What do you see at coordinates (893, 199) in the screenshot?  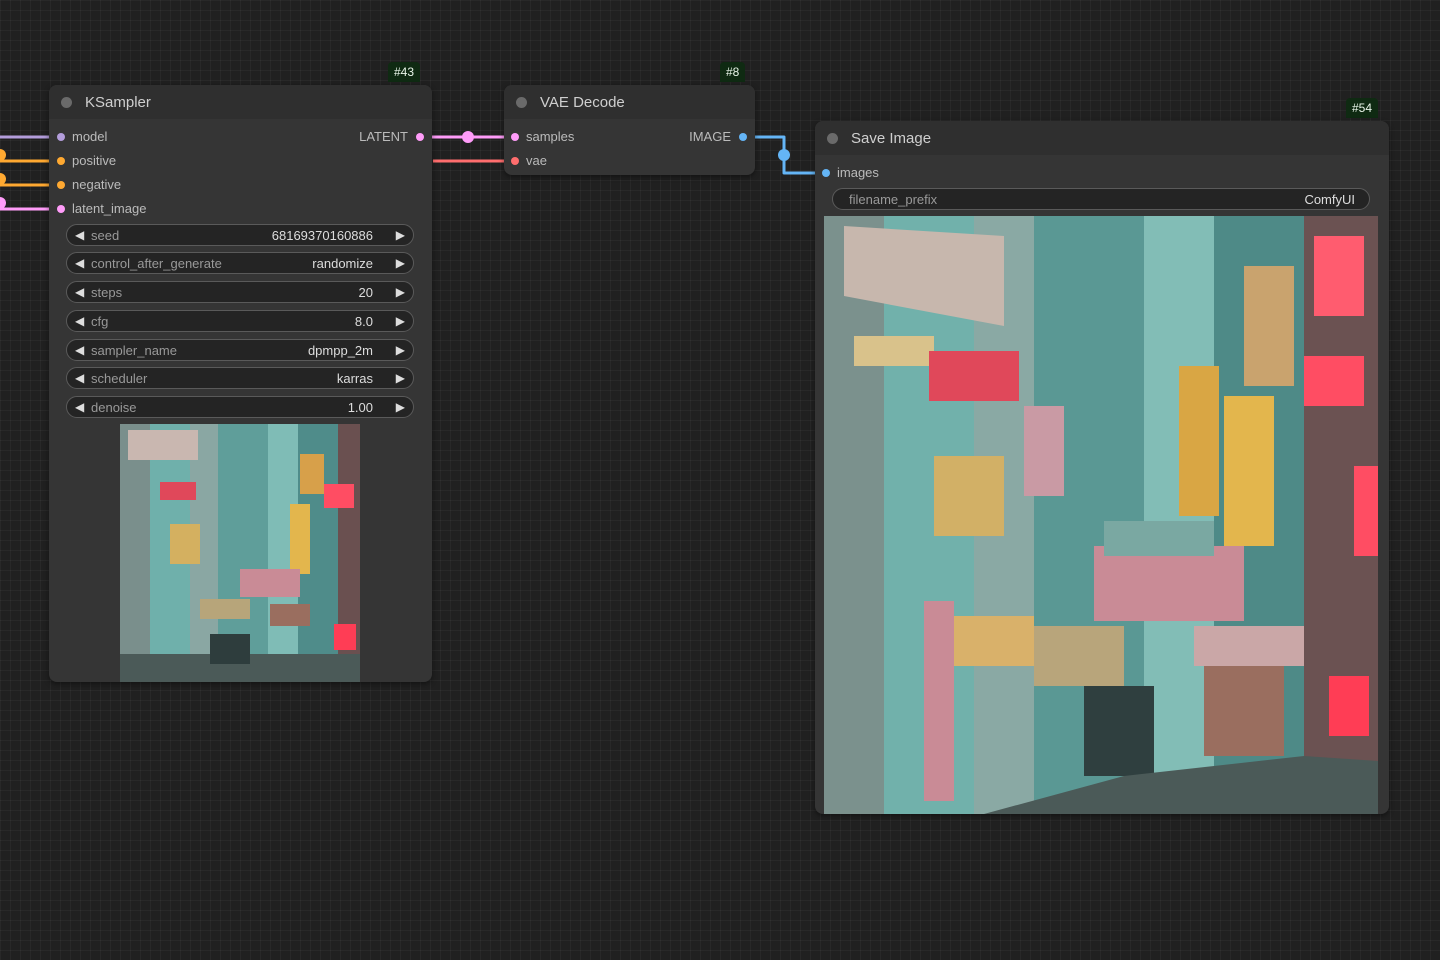 I see `widget-label: filename_prefix` at bounding box center [893, 199].